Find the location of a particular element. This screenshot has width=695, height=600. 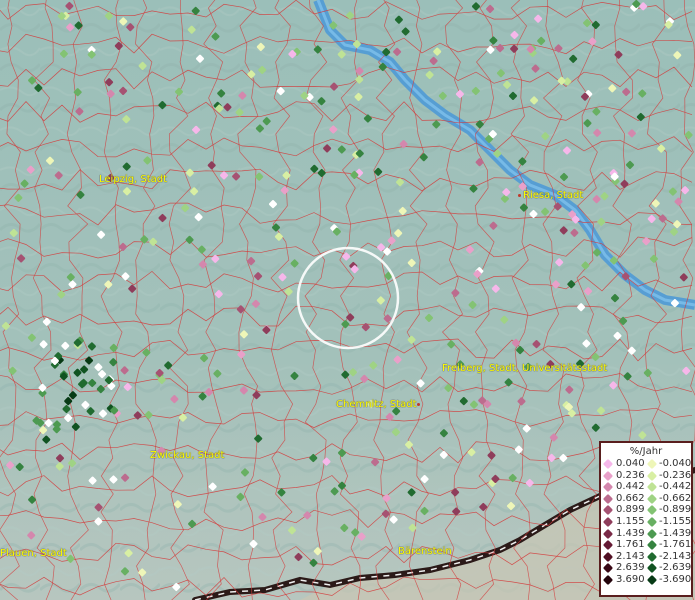

legend-value-positive: 1.439 is located at coordinates (630, 533).